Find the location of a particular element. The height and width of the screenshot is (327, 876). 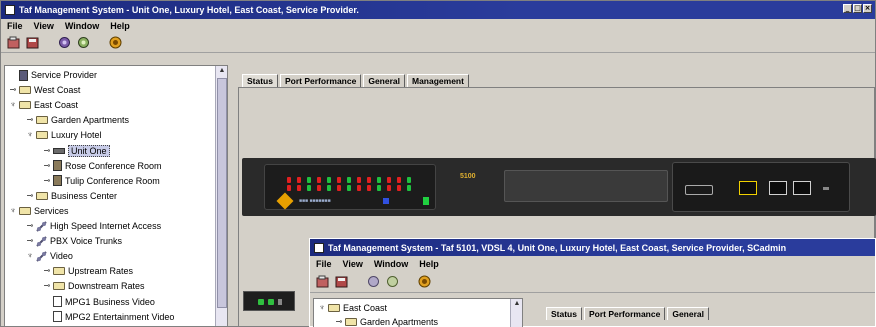

folder-icon is located at coordinates (59, 271).